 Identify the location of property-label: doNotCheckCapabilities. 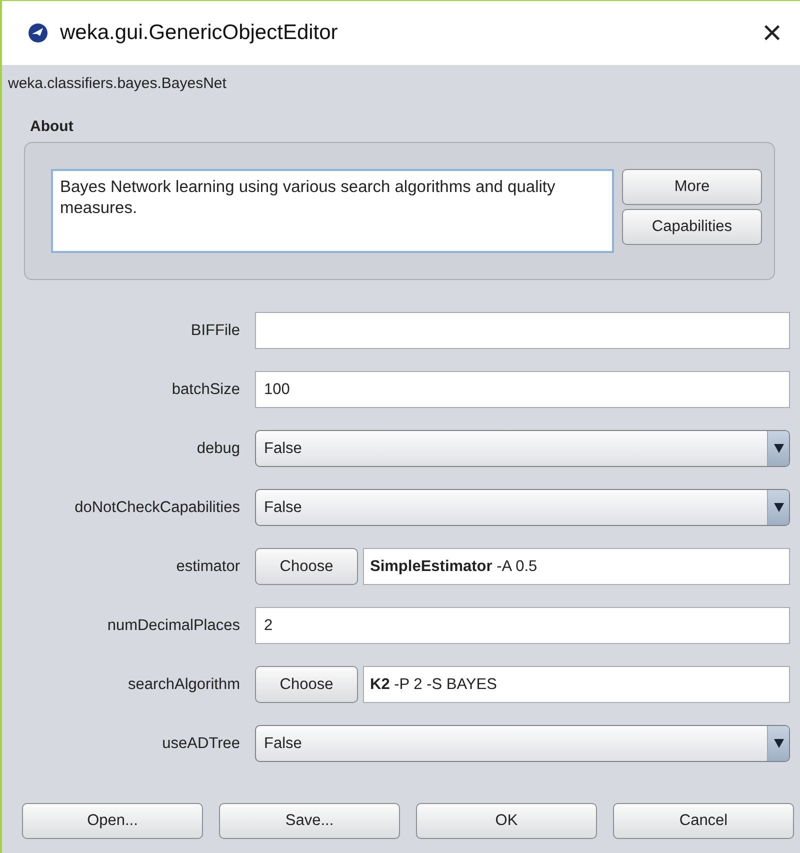
(157, 508).